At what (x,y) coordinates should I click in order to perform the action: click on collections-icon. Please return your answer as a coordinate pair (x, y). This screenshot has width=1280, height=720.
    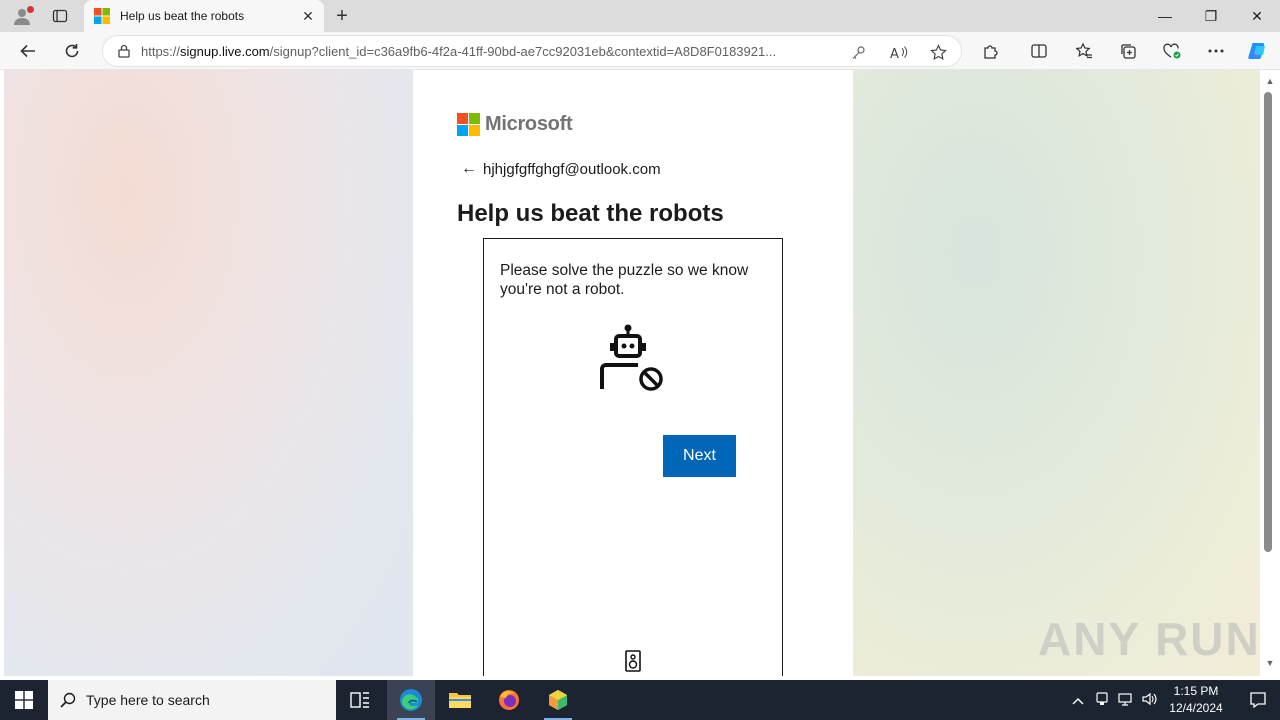
    Looking at the image, I should click on (1128, 51).